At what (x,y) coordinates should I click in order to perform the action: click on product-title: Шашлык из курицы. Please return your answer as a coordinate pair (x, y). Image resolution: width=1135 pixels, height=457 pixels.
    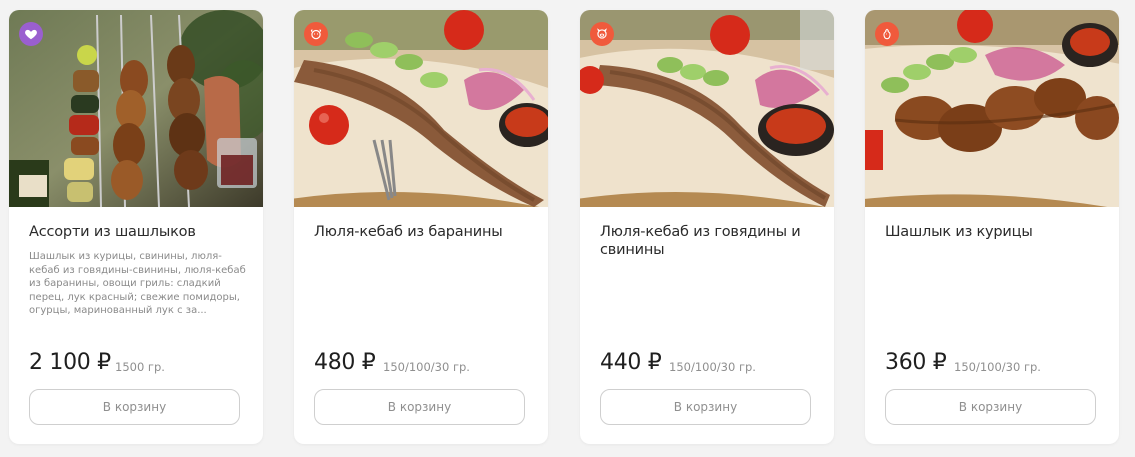
    Looking at the image, I should click on (995, 232).